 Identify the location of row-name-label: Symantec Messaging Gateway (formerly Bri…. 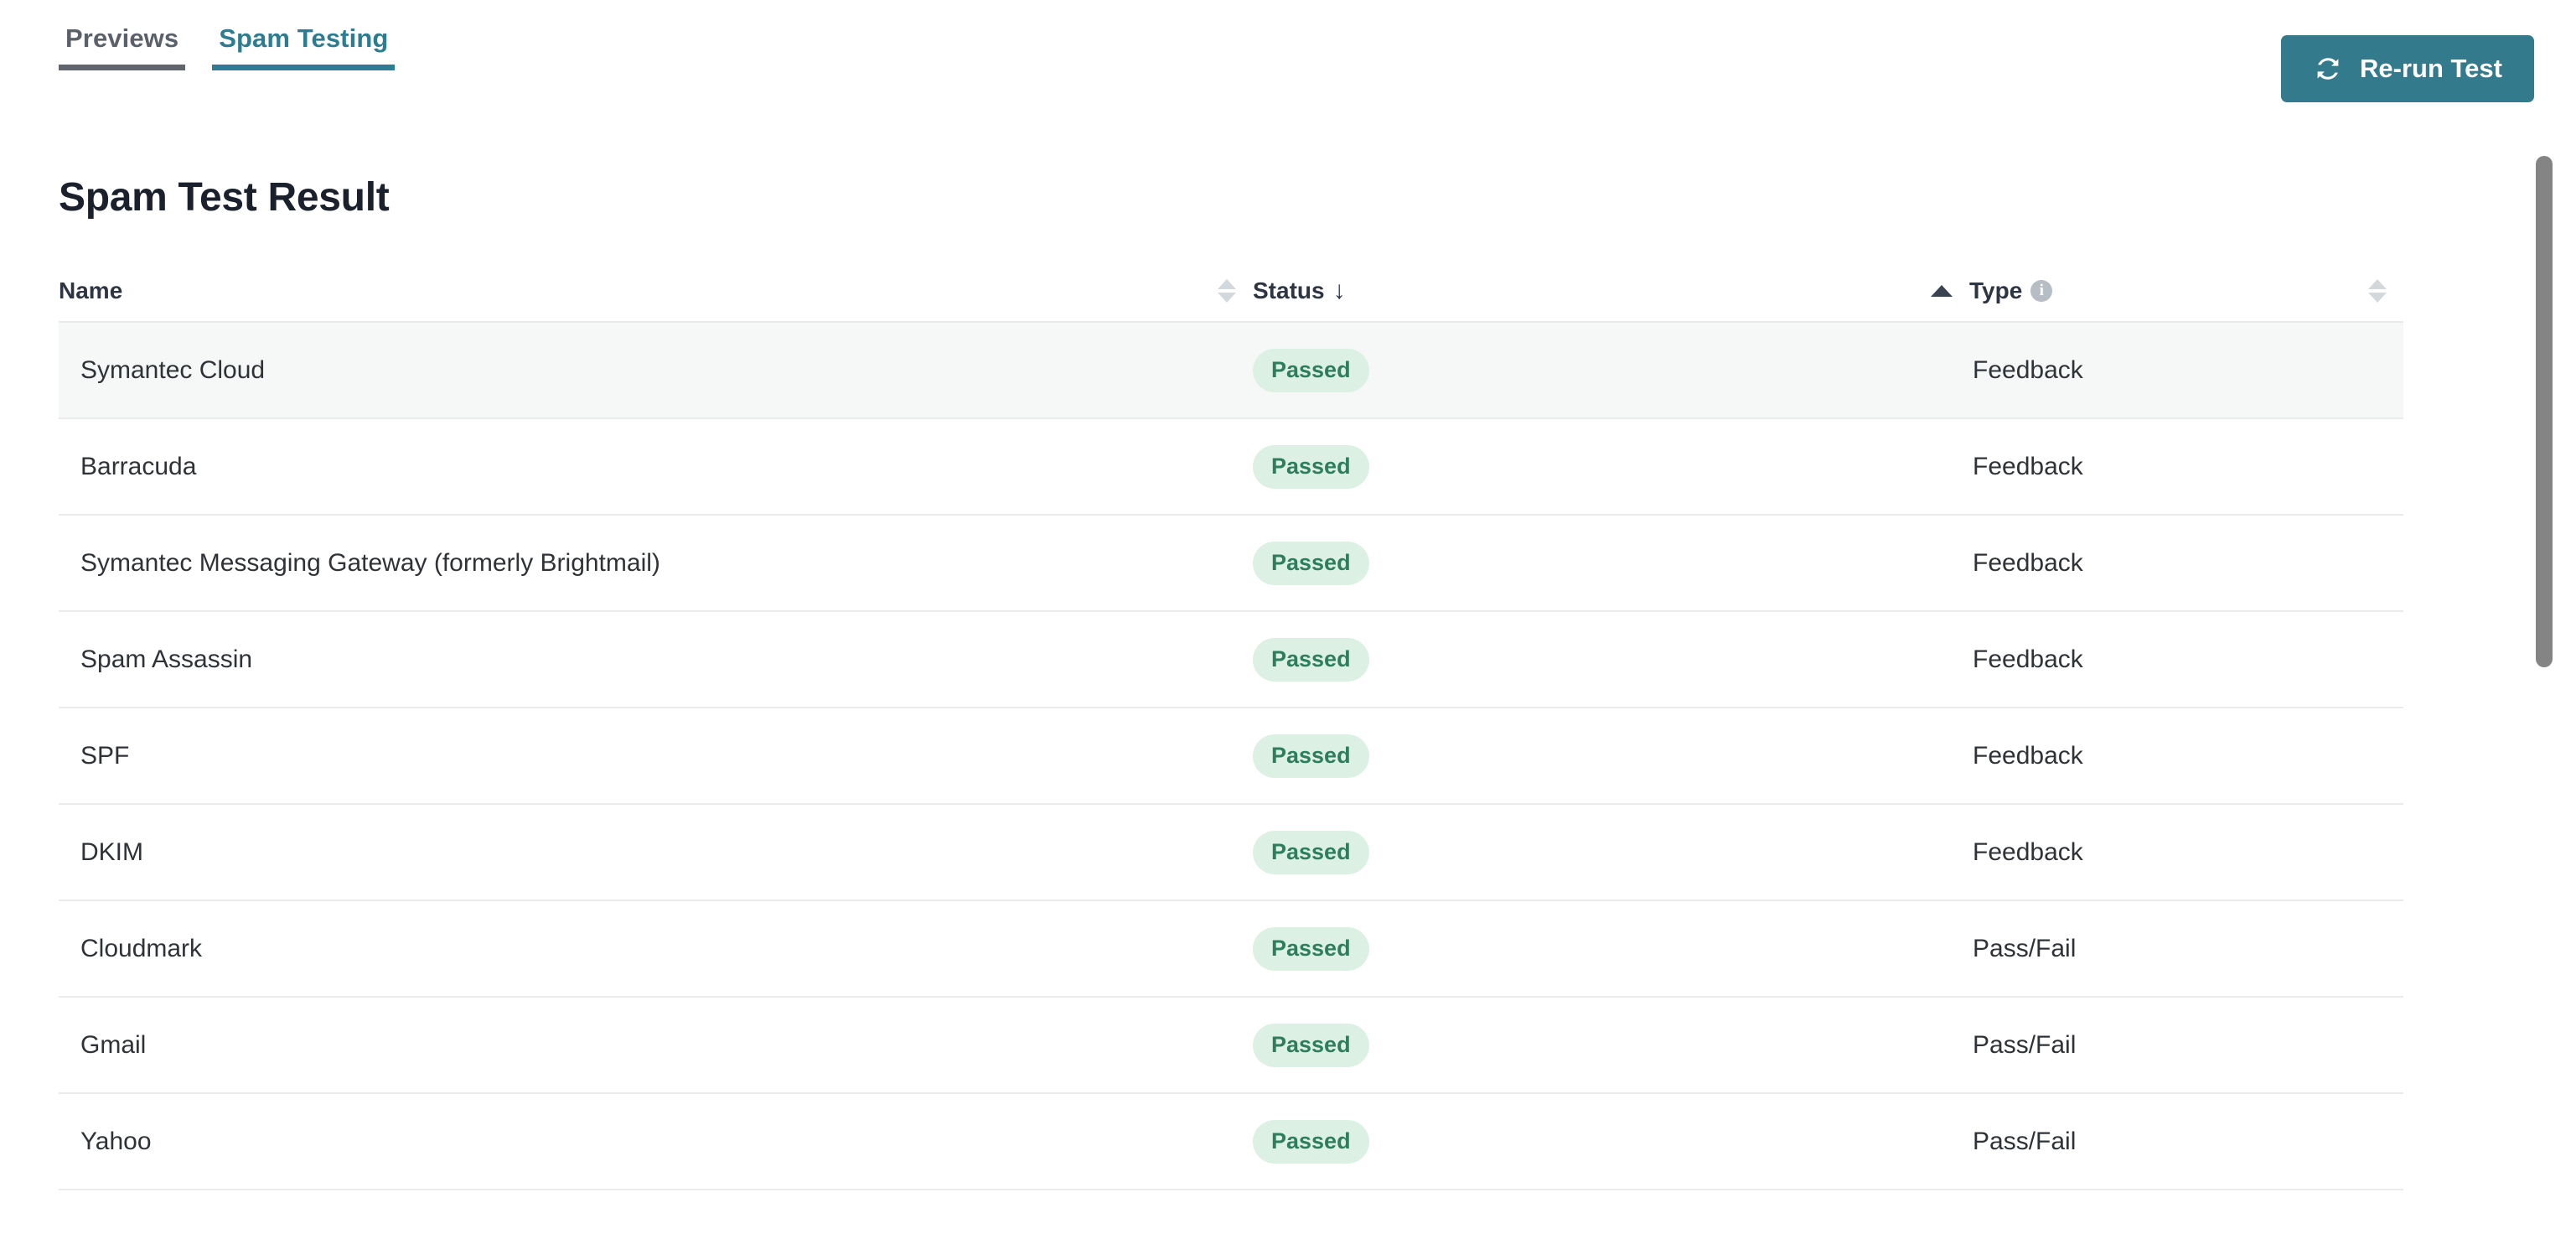
(370, 562).